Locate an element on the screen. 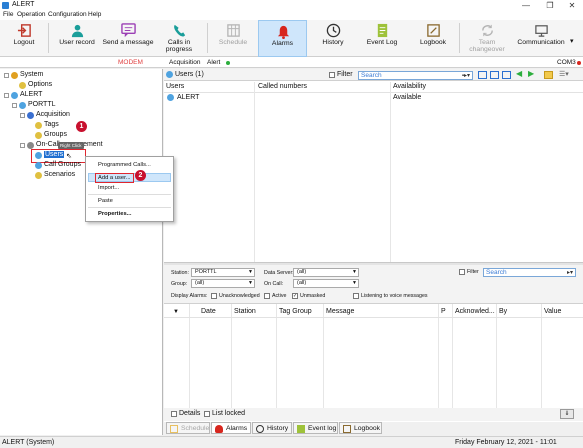 The width and height of the screenshot is (583, 448). voice-messages-checkbox is located at coordinates (356, 296).